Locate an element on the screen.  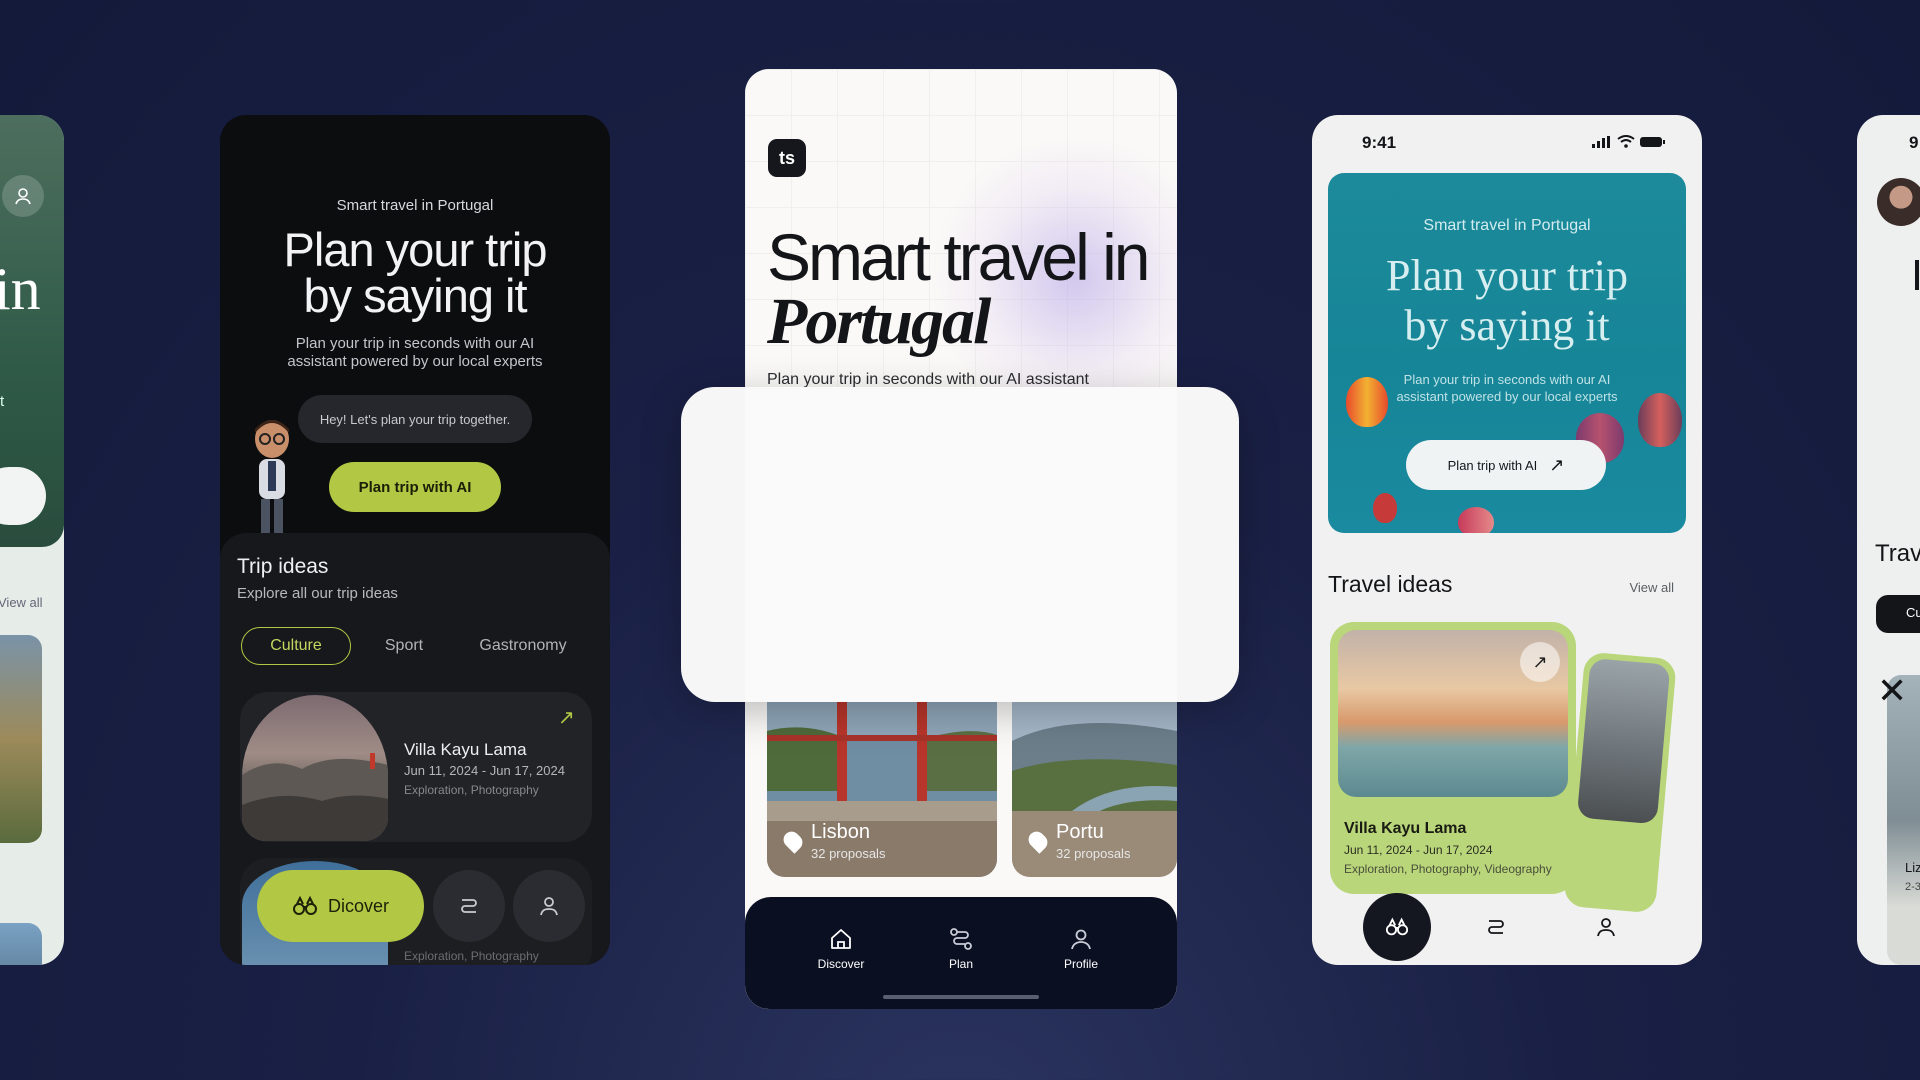
title-line-2: by saying it is located at coordinates (1507, 325).